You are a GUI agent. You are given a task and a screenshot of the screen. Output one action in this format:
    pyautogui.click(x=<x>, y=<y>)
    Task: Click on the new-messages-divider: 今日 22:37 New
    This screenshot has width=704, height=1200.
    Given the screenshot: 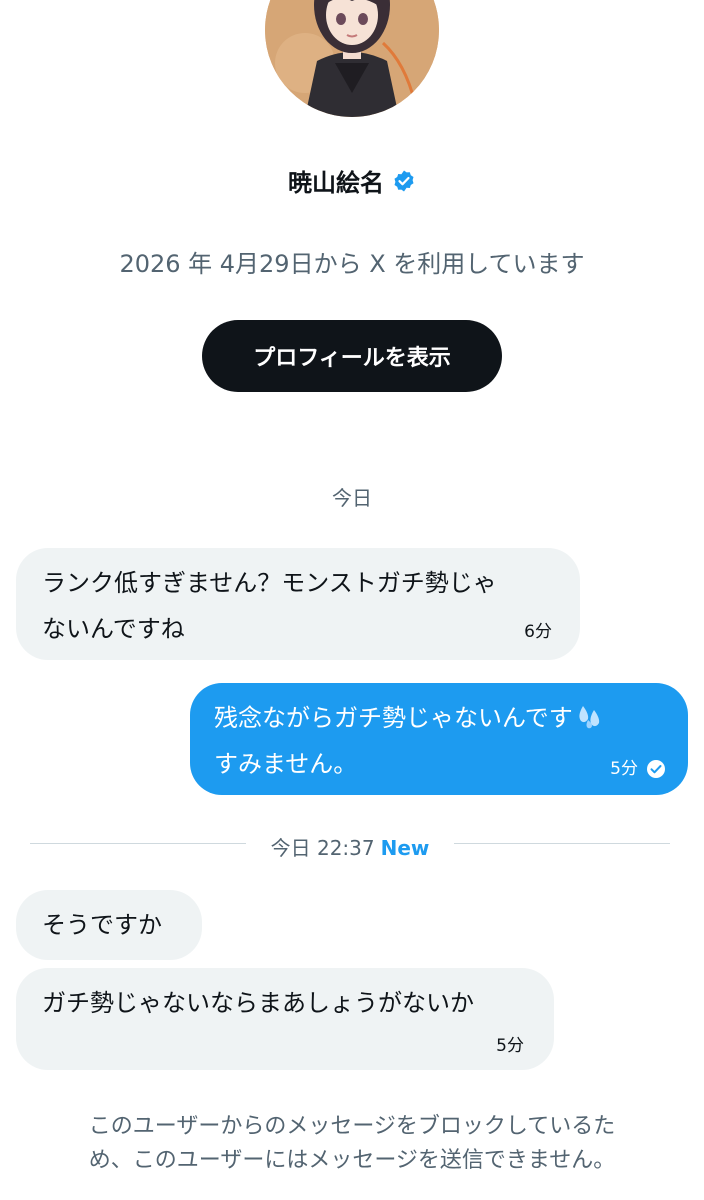 What is the action you would take?
    pyautogui.click(x=350, y=844)
    